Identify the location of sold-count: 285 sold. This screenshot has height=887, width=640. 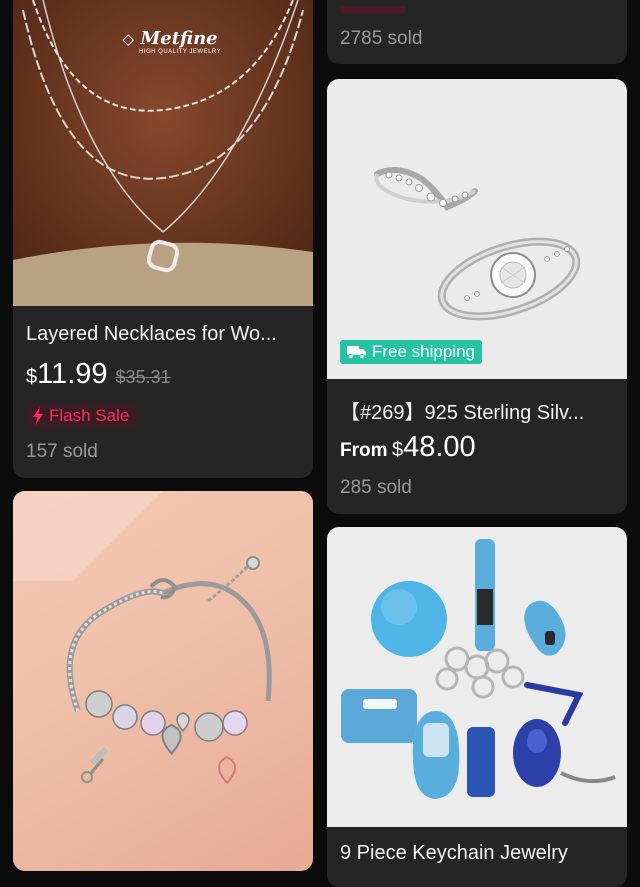
(376, 487).